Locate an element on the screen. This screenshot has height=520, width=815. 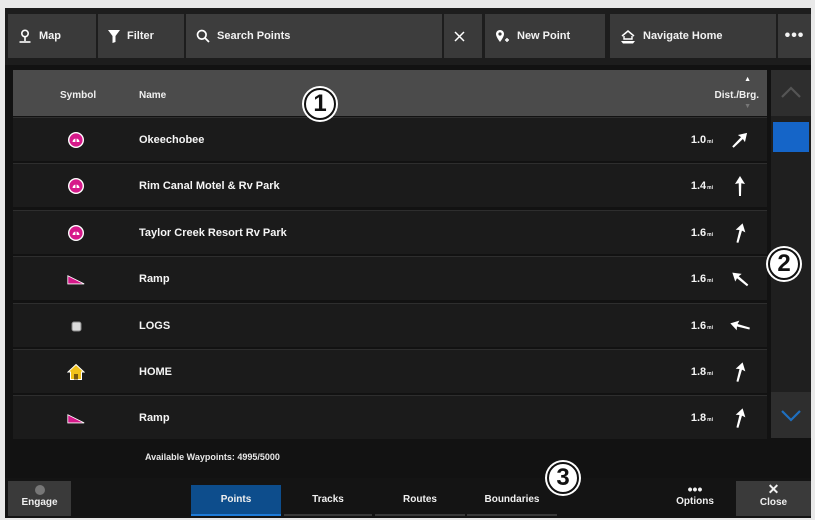
close-label: Close is located at coordinates (773, 502).